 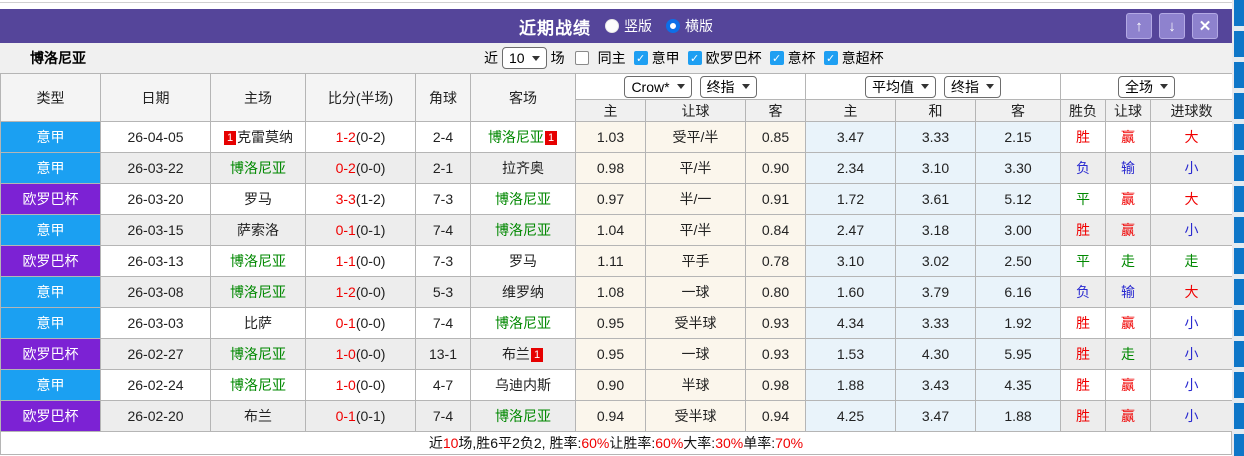 I want to click on score-cell: 0-2(0-0), so click(x=360, y=168).